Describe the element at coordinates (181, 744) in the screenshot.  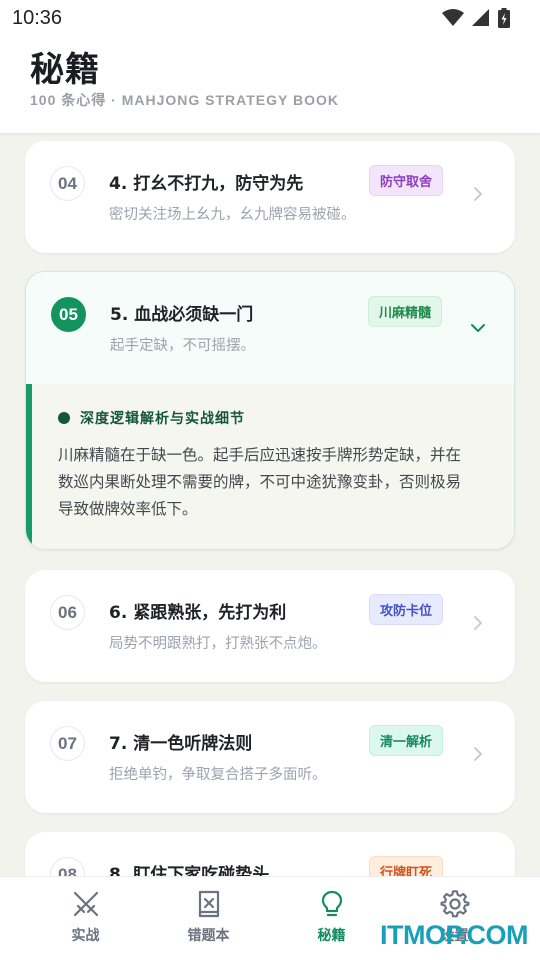
I see `tip-title: 7. 清一色听牌法则` at that location.